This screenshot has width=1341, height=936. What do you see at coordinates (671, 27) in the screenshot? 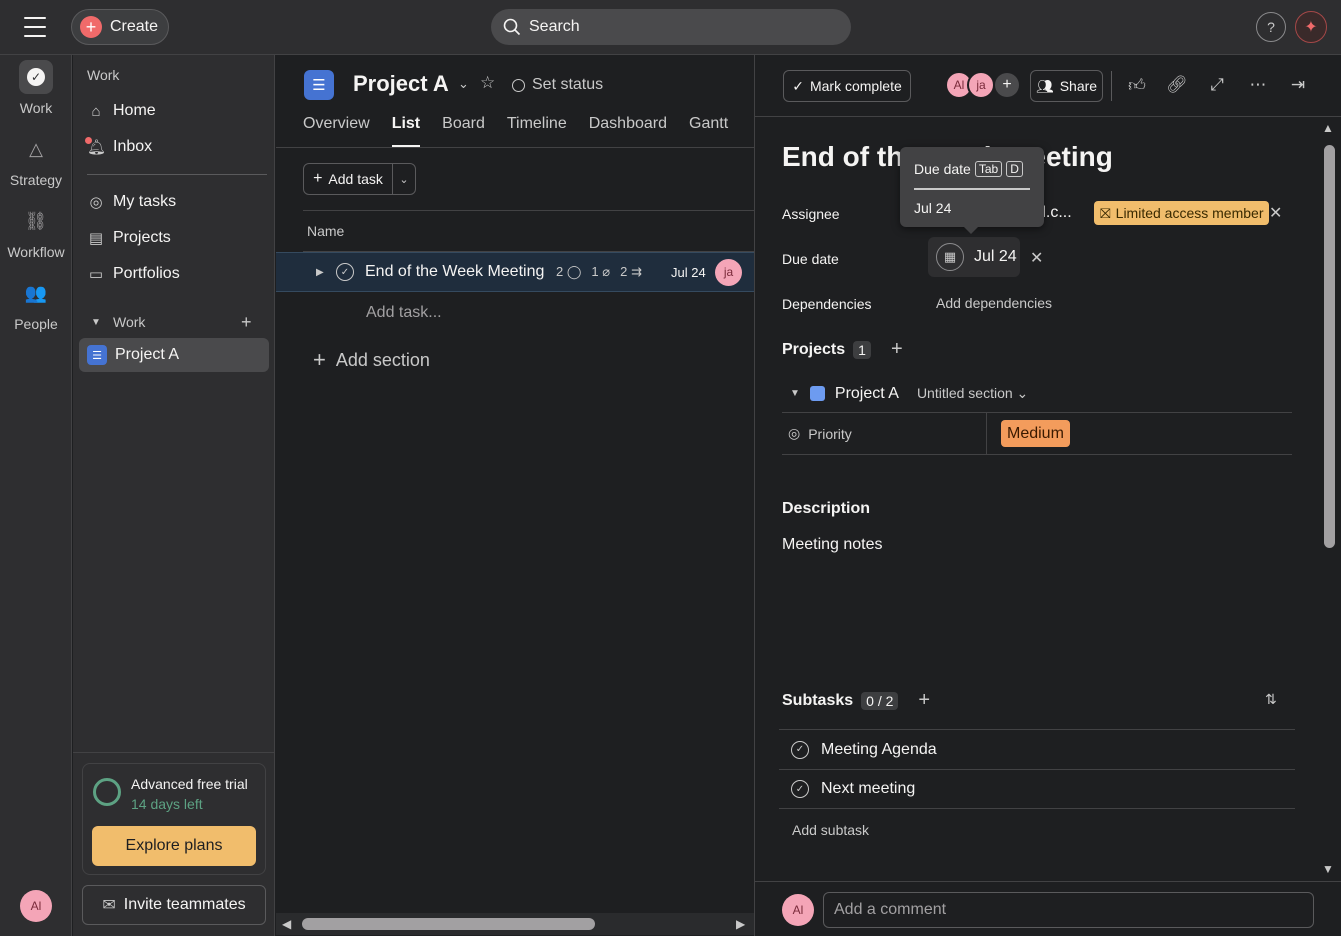
I see `search-input: Search` at bounding box center [671, 27].